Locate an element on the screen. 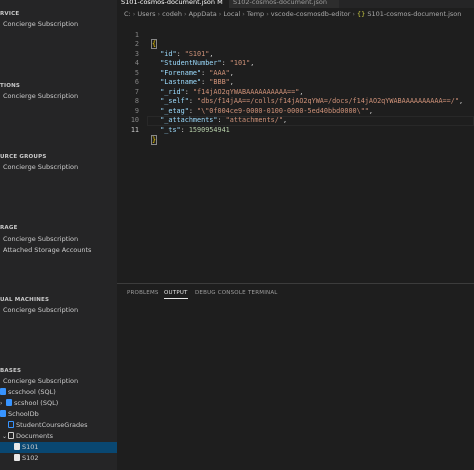  attached-storage-accounts-item: Attached Storage Accounts is located at coordinates (47, 250).